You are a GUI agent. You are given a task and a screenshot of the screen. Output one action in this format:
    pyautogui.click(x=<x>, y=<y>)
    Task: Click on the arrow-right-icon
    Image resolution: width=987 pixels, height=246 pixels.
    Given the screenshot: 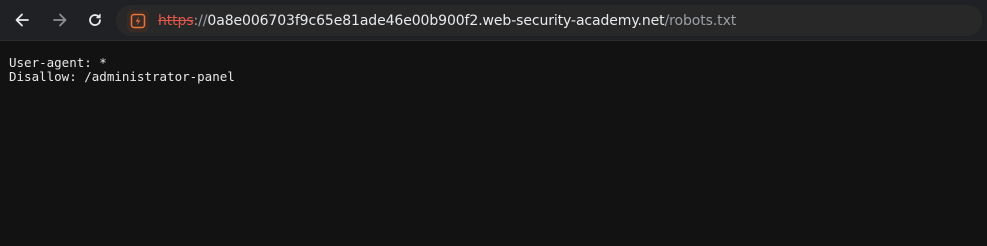 What is the action you would take?
    pyautogui.click(x=60, y=20)
    